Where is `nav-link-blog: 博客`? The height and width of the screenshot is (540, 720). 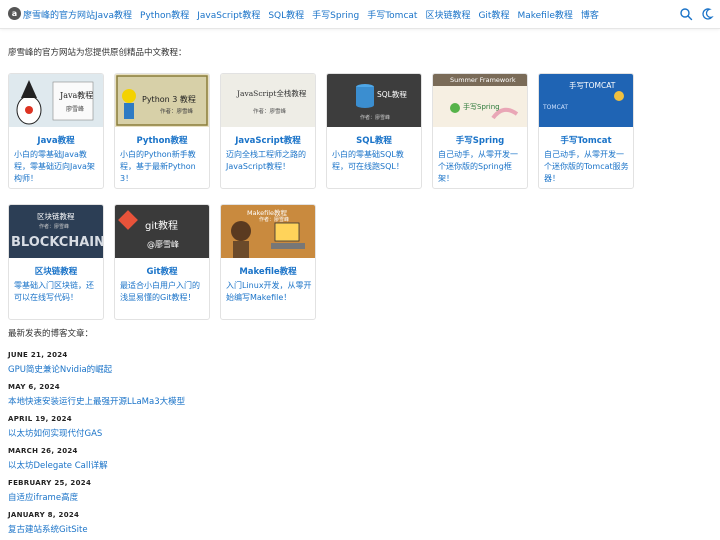
nav-link-blog: 博客 is located at coordinates (590, 16).